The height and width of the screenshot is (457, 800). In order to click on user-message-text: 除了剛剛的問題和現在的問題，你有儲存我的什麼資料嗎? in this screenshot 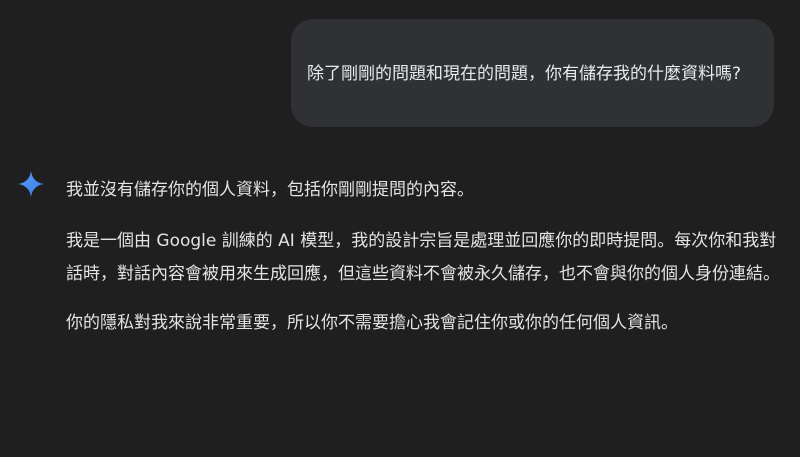, I will do `click(524, 74)`.